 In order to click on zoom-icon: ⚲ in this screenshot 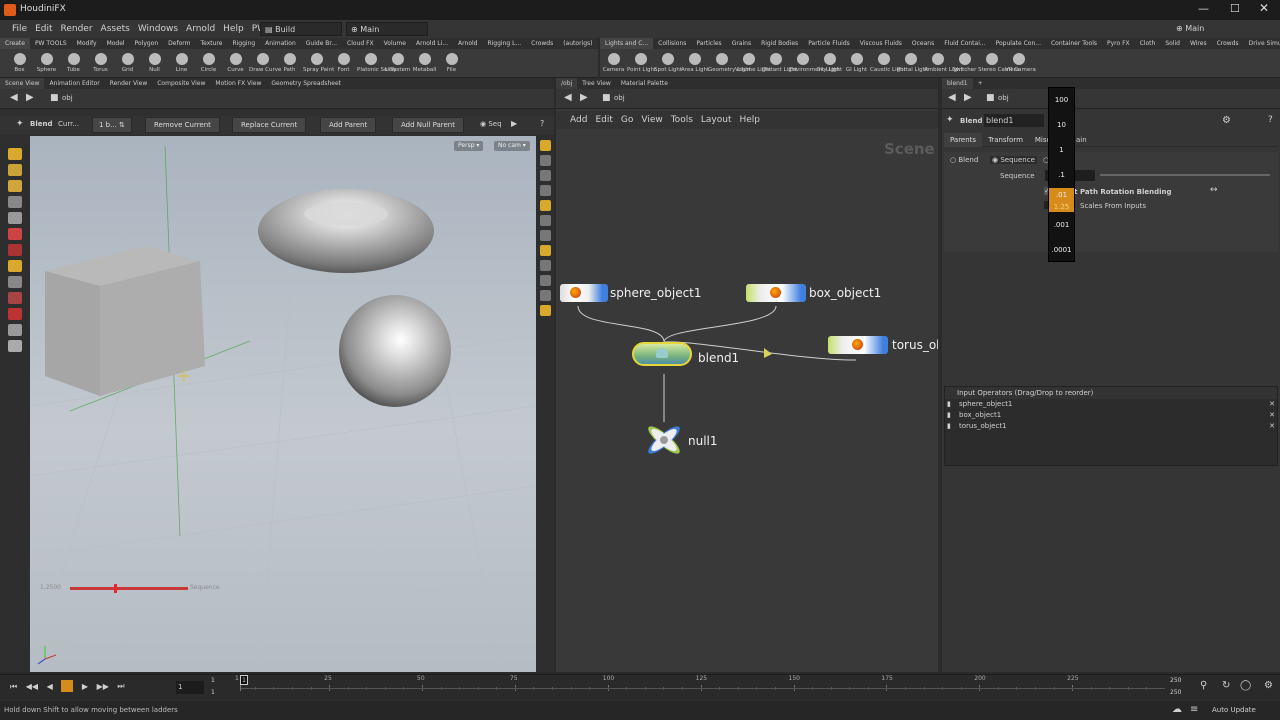, I will do `click(1203, 685)`.